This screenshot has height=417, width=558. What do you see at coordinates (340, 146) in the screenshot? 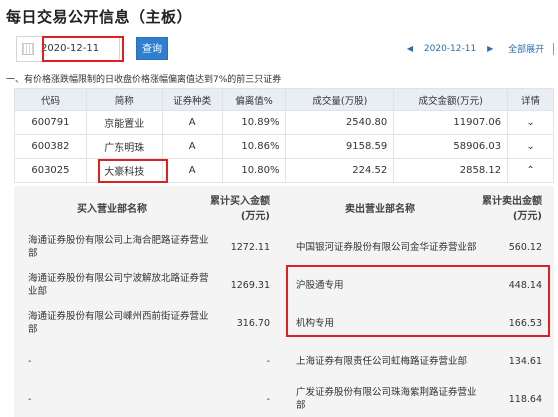
I see `cell-volume: 9158.59` at bounding box center [340, 146].